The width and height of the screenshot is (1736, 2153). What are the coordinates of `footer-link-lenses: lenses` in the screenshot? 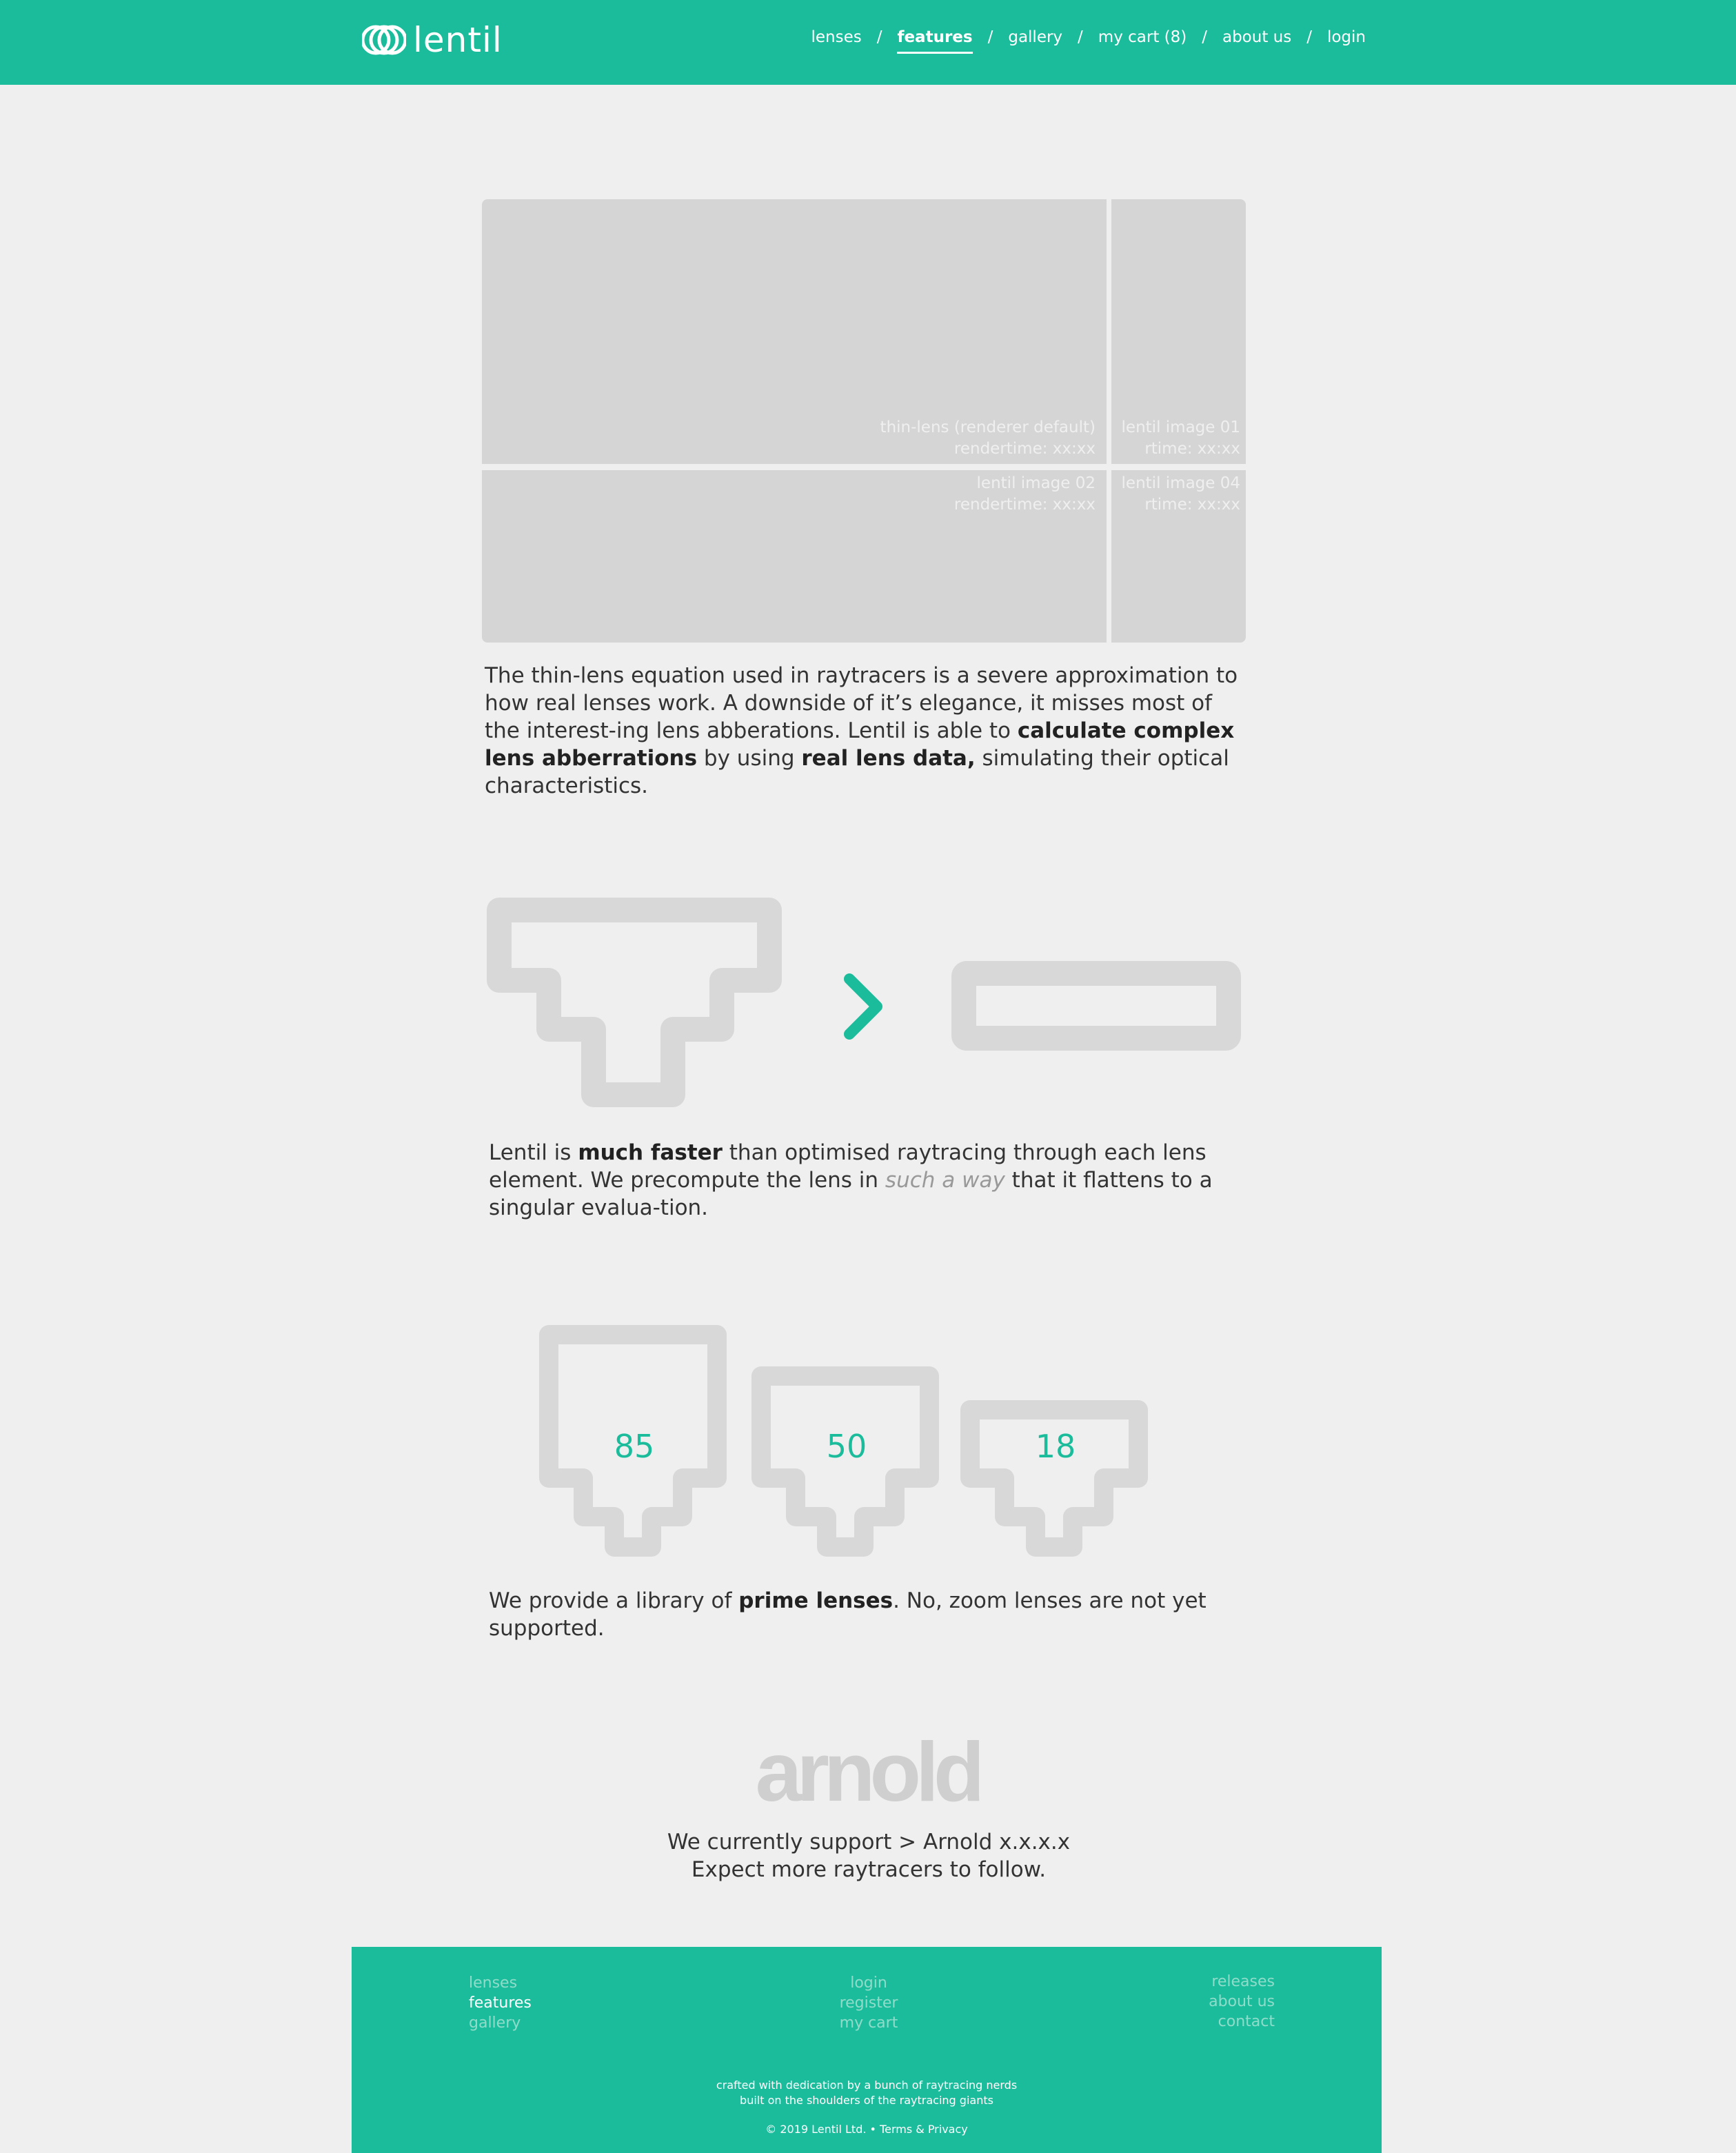 It's located at (500, 1983).